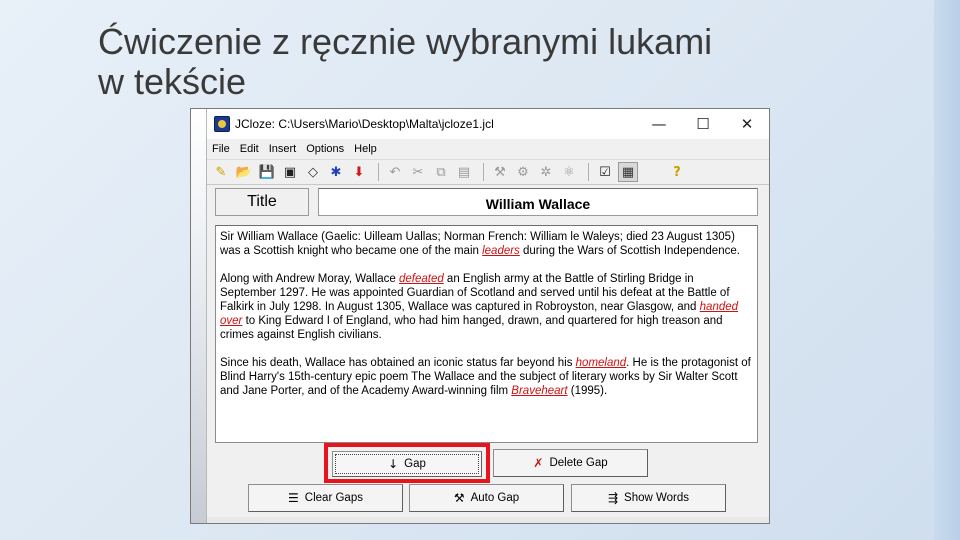 The image size is (960, 540). I want to click on menubar: File Edit Insert Options Help, so click(488, 149).